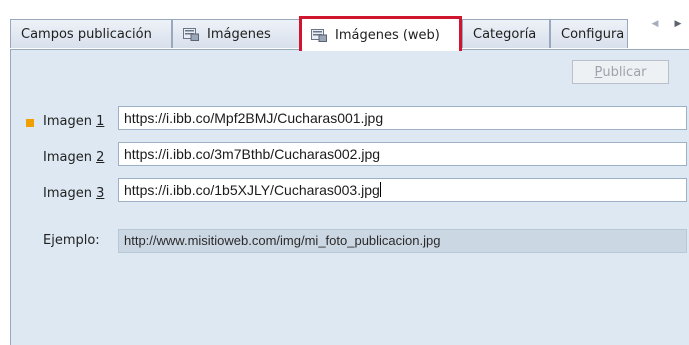 The width and height of the screenshot is (689, 345). Describe the element at coordinates (71, 240) in the screenshot. I see `ejemplo-label: Ejemplo:` at that location.